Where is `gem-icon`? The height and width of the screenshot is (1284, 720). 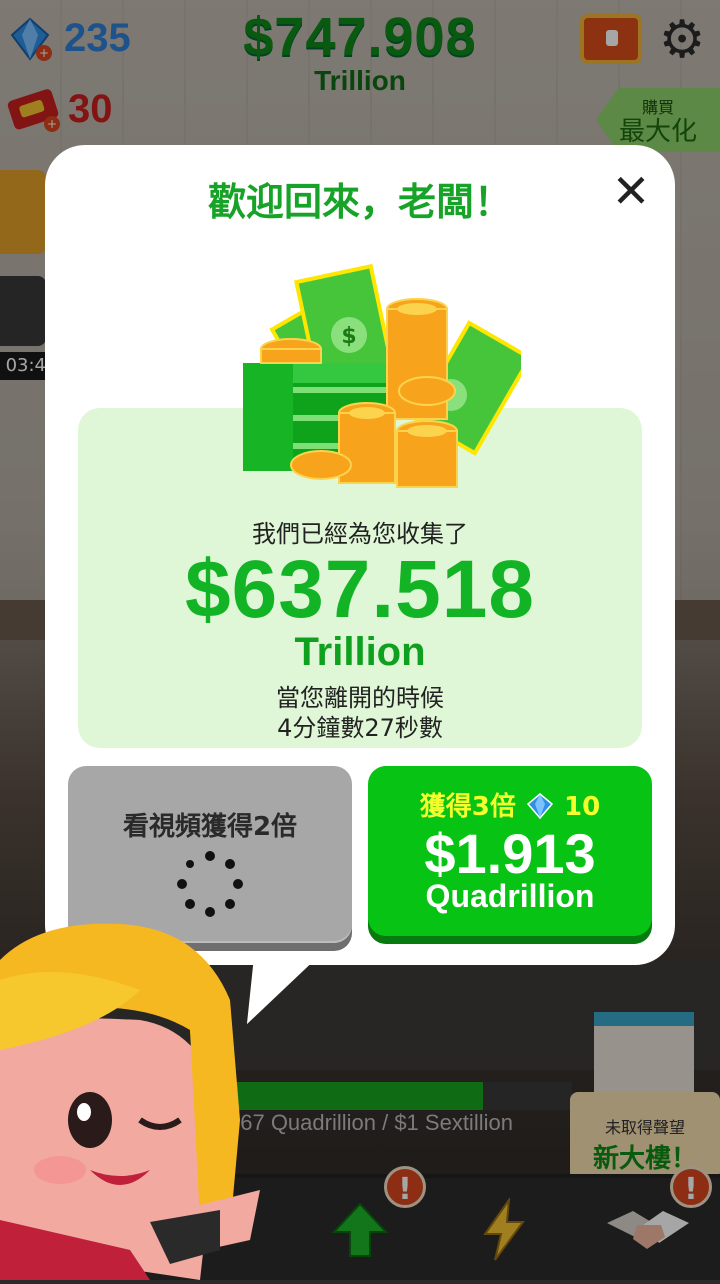
gem-icon is located at coordinates (539, 806).